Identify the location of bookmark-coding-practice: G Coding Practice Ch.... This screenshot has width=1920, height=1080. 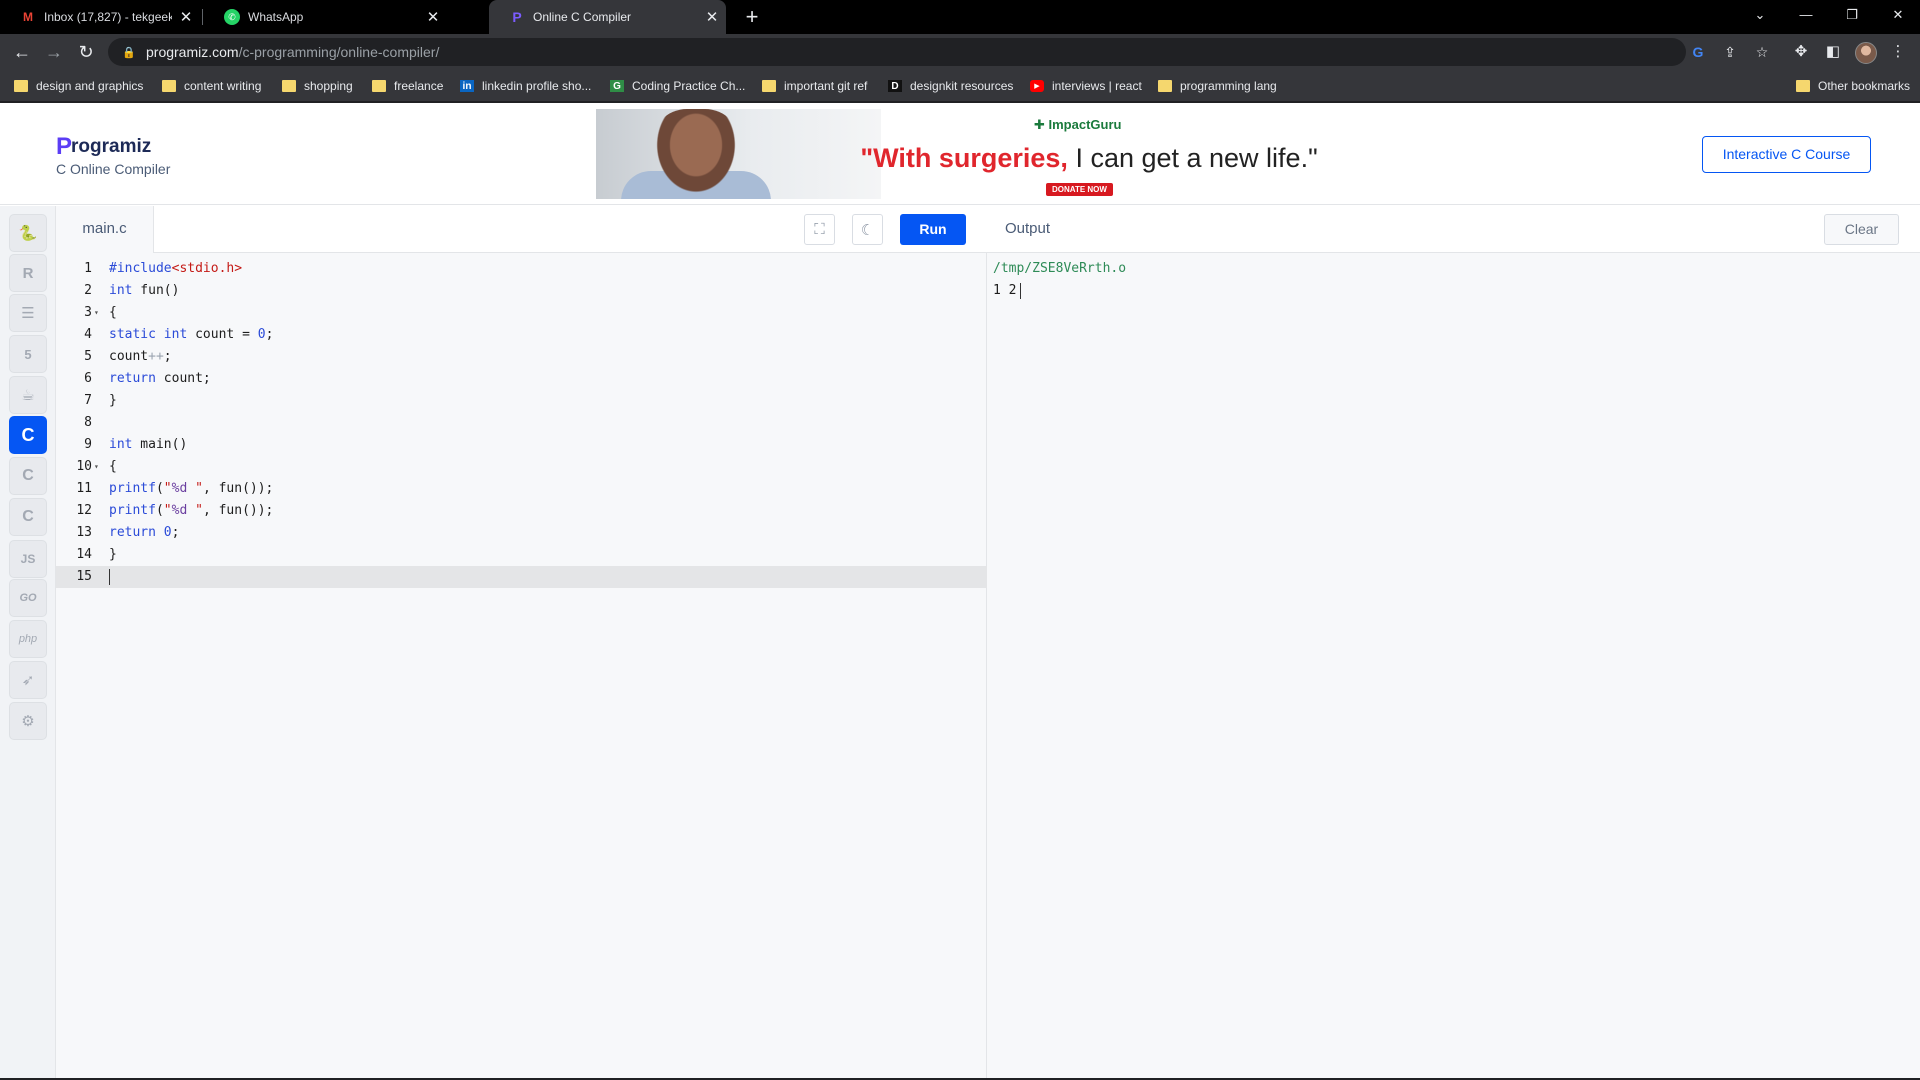
(677, 86).